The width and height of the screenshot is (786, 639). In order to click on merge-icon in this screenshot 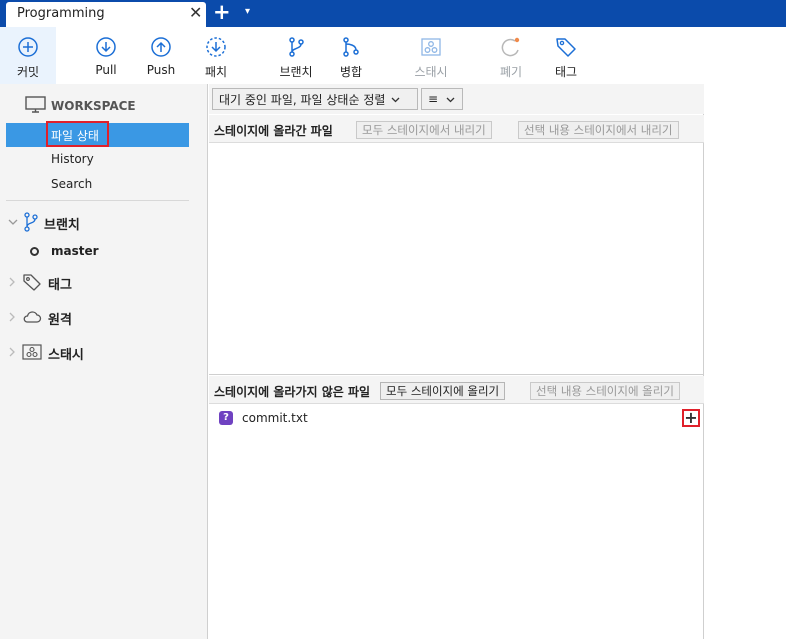, I will do `click(351, 47)`.